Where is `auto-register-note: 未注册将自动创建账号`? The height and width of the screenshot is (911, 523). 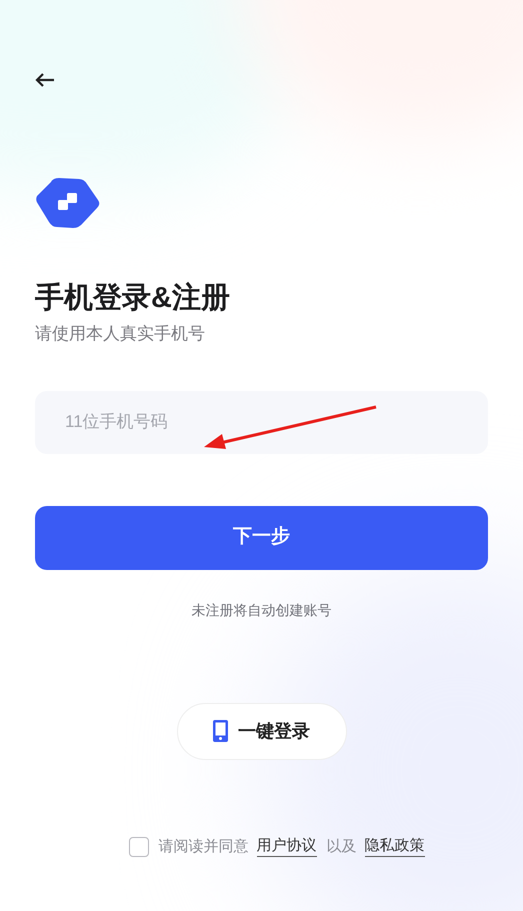
auto-register-note: 未注册将自动创建账号 is located at coordinates (261, 610).